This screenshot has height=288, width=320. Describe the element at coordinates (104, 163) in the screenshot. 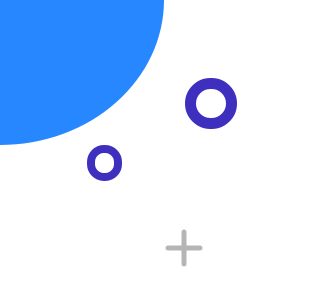

I see `small-purple-ring-shape` at that location.